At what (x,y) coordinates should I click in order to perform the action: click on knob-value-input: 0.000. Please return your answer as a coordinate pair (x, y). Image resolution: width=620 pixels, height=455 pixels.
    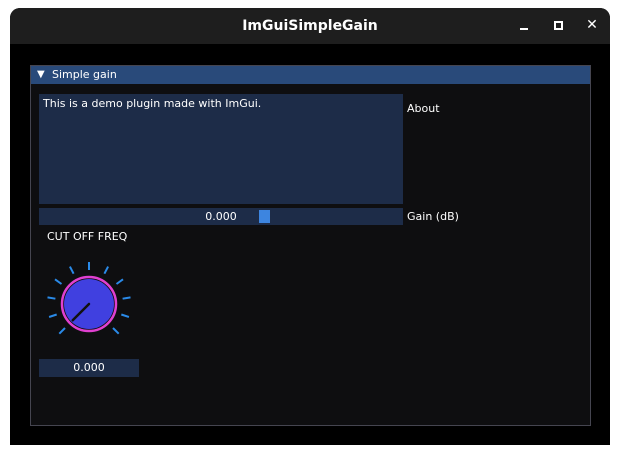
    Looking at the image, I should click on (89, 368).